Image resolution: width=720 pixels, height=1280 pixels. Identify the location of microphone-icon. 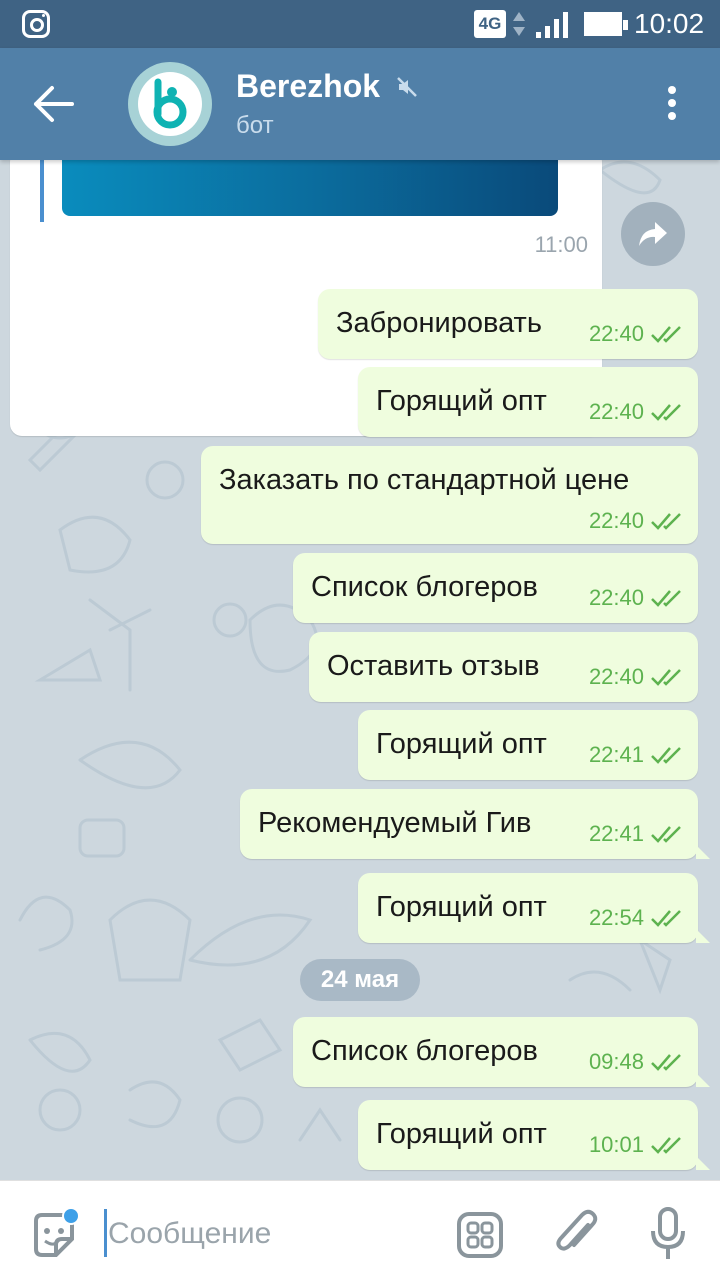
(668, 1234).